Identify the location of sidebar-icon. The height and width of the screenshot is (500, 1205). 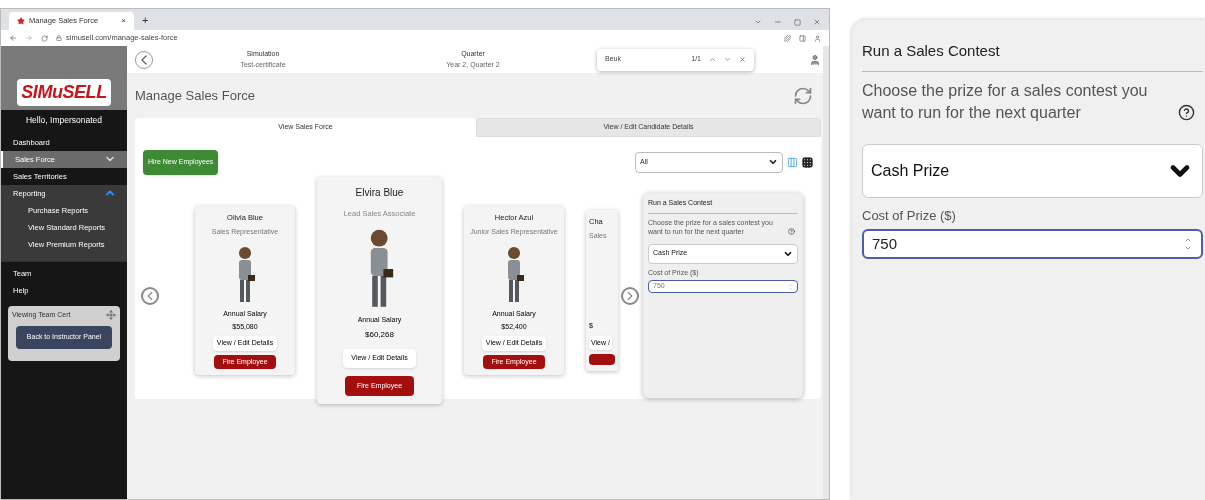
(802, 38).